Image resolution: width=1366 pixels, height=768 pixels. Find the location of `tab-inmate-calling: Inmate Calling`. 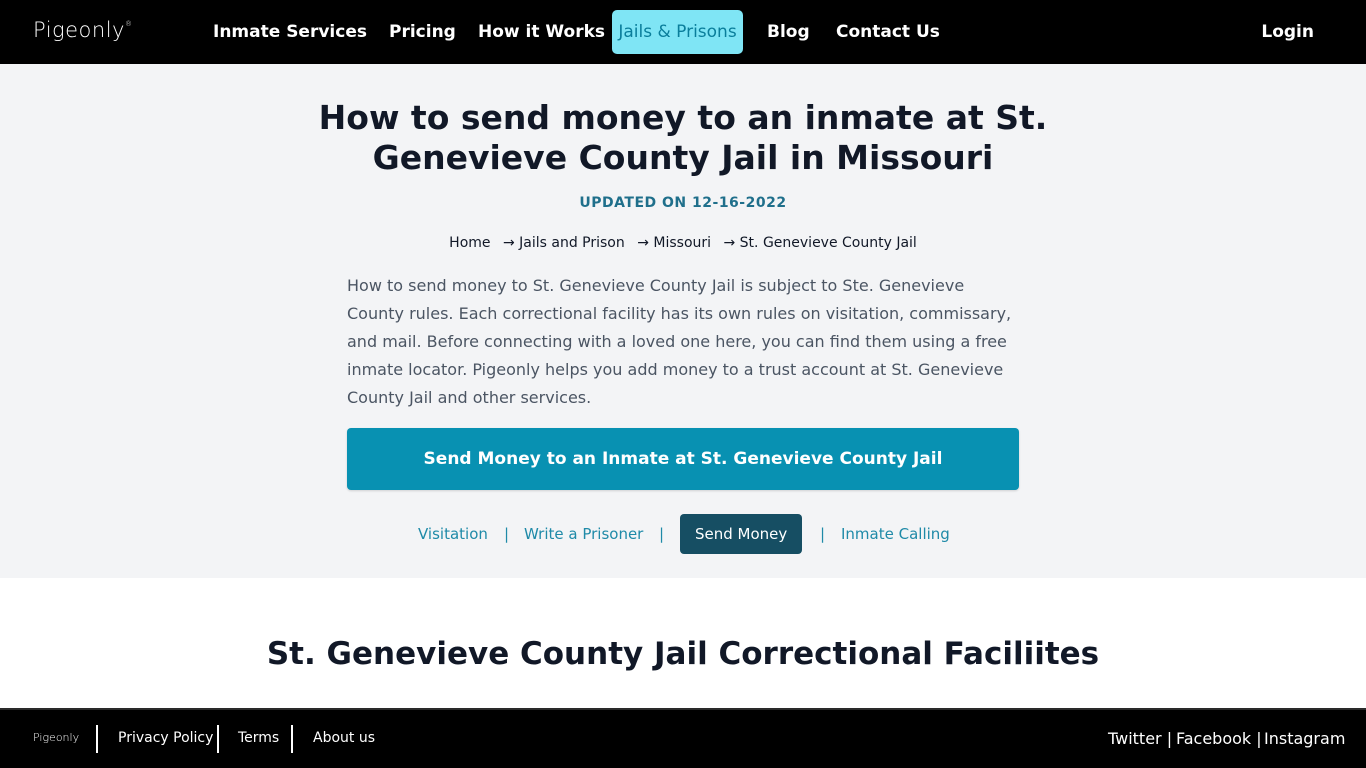

tab-inmate-calling: Inmate Calling is located at coordinates (895, 534).